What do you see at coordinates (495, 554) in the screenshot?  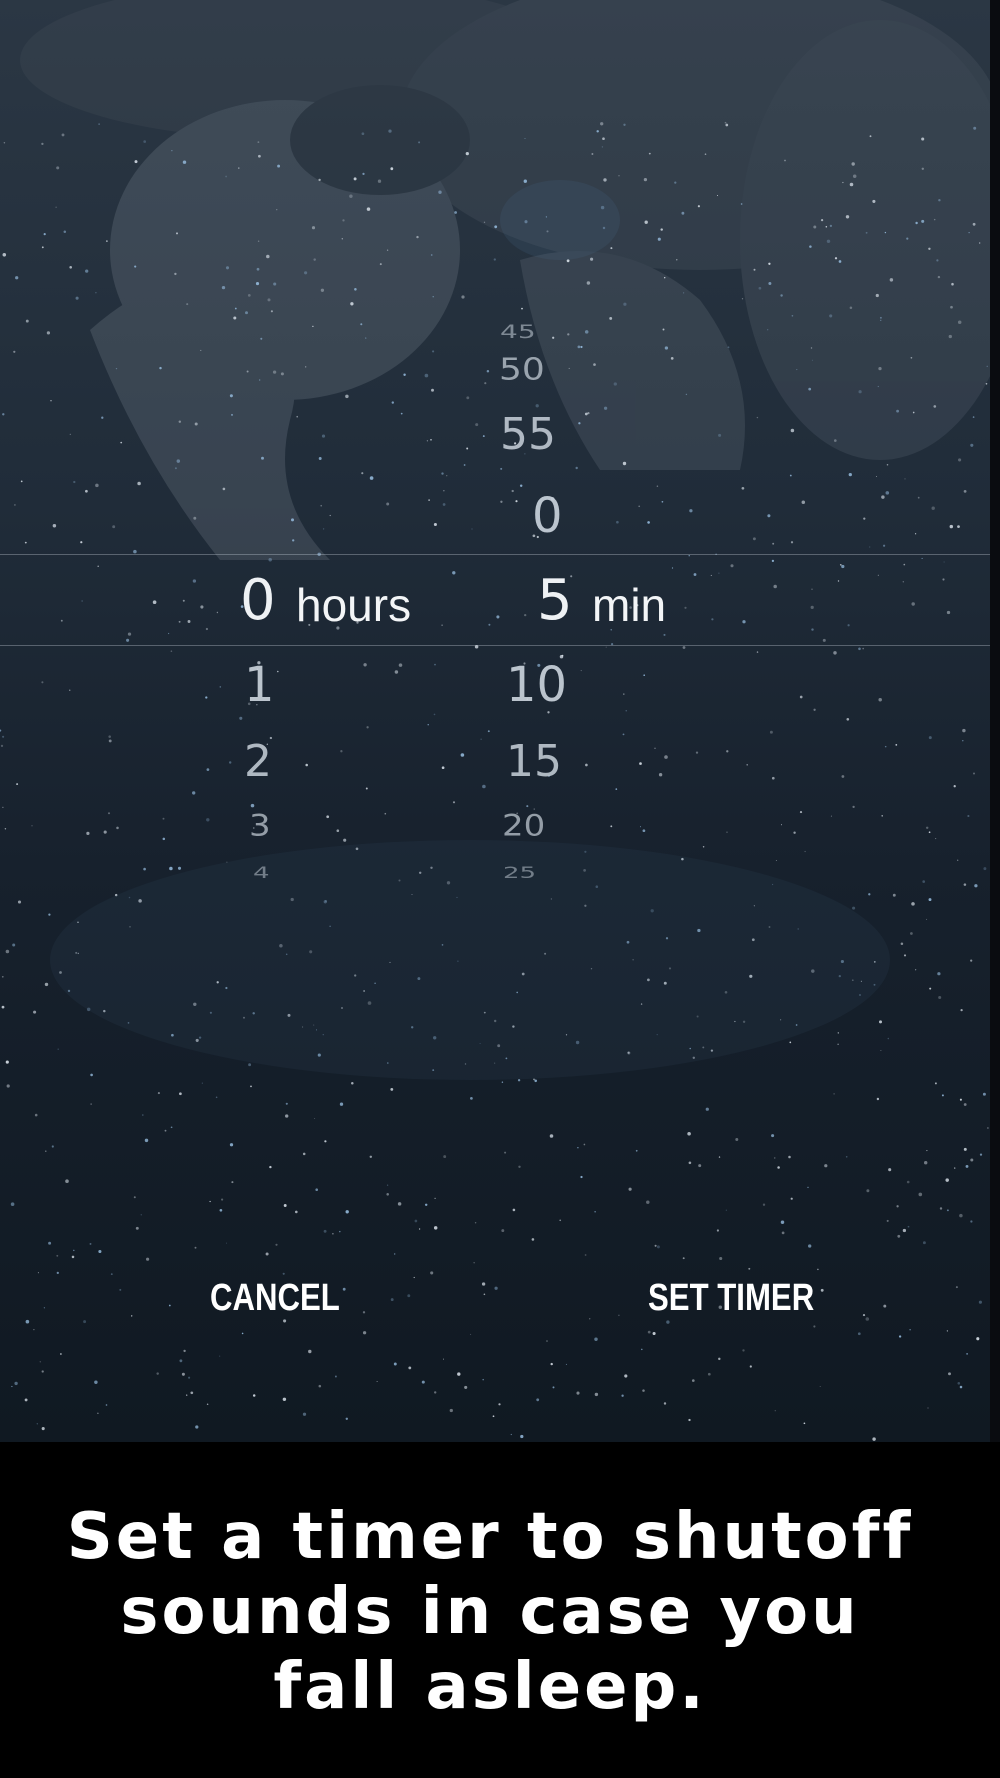 I see `selection-top-line` at bounding box center [495, 554].